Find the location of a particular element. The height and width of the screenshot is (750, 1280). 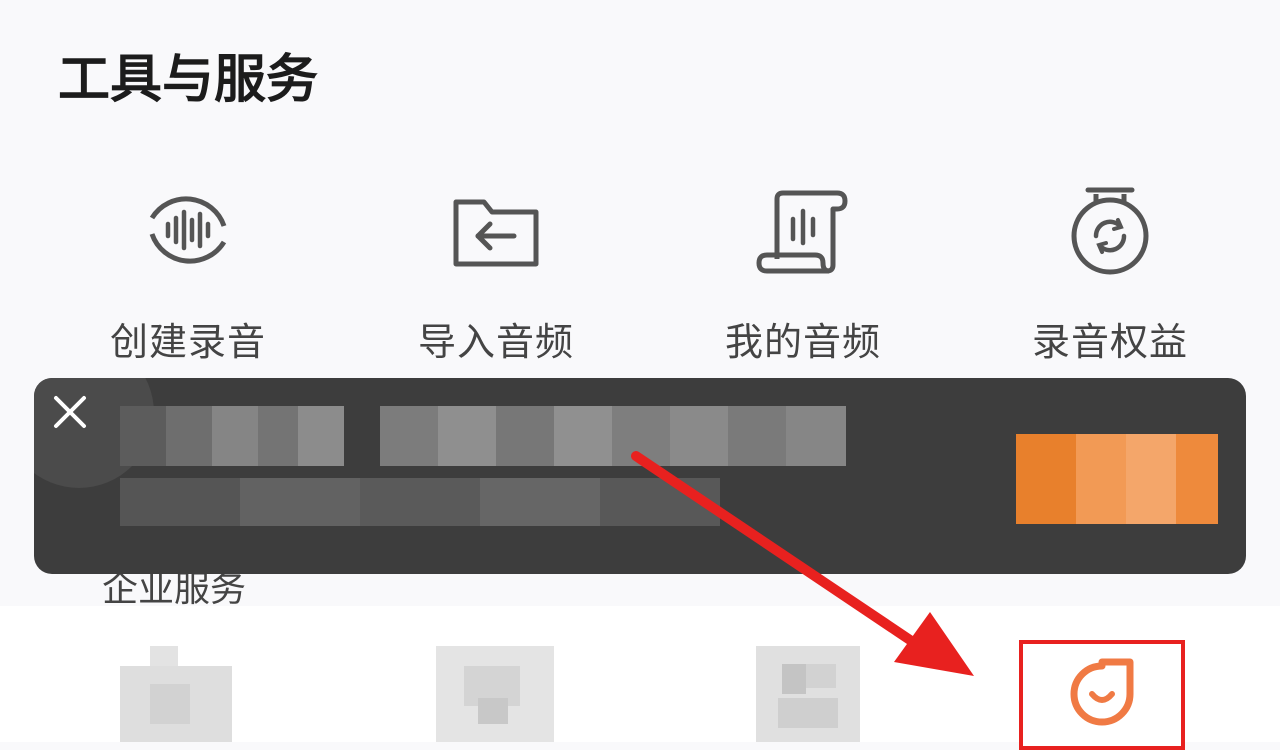

tool-label: 我的音频 is located at coordinates (802, 342).